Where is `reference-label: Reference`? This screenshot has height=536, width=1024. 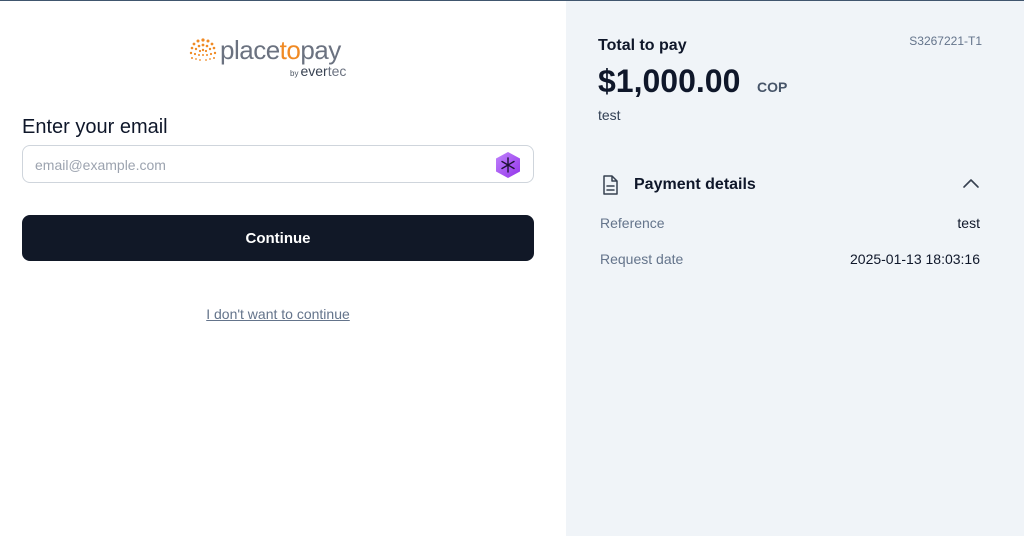 reference-label: Reference is located at coordinates (632, 223).